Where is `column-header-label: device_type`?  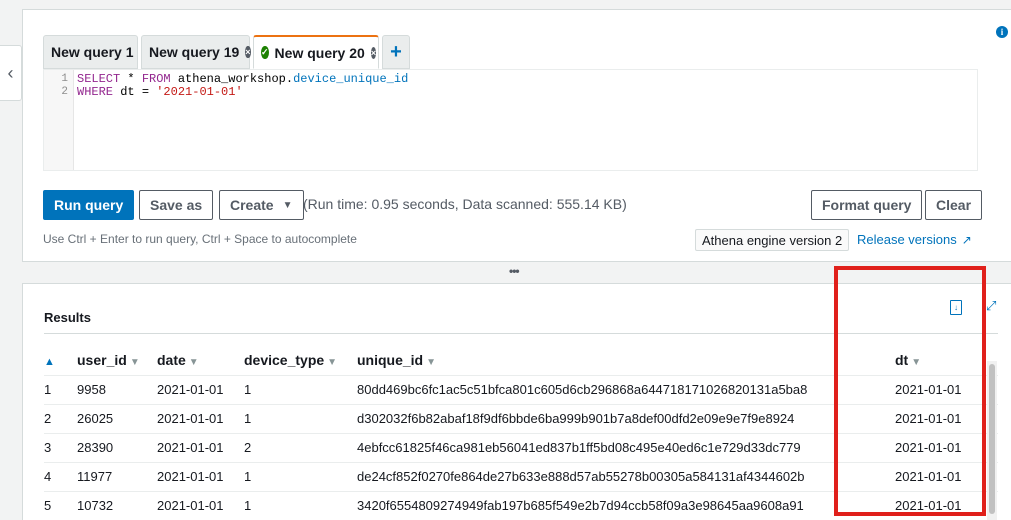 column-header-label: device_type is located at coordinates (284, 360).